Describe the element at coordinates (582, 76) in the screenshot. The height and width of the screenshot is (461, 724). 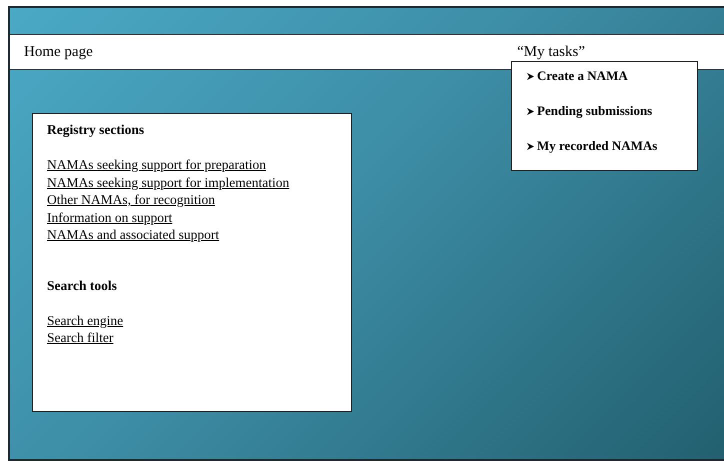
I see `menu-item: Create a NAMA` at that location.